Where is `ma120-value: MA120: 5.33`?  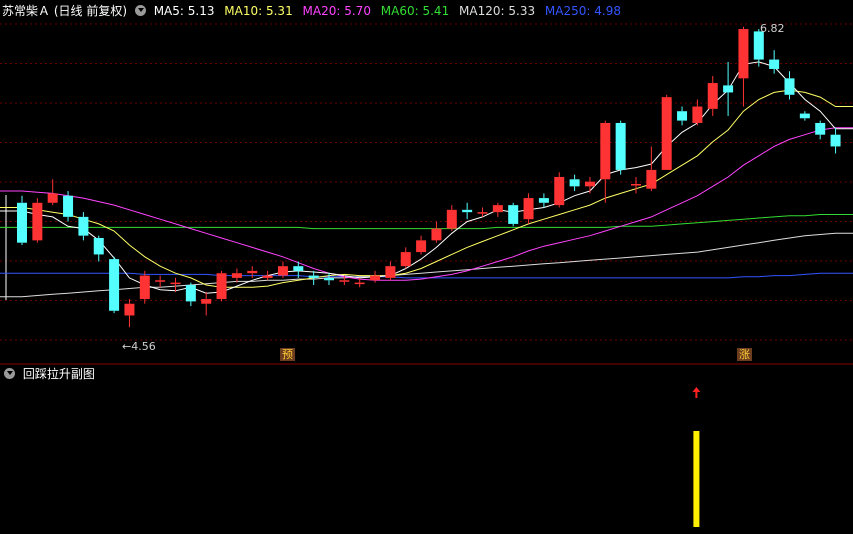
ma120-value: MA120: 5.33 is located at coordinates (497, 11).